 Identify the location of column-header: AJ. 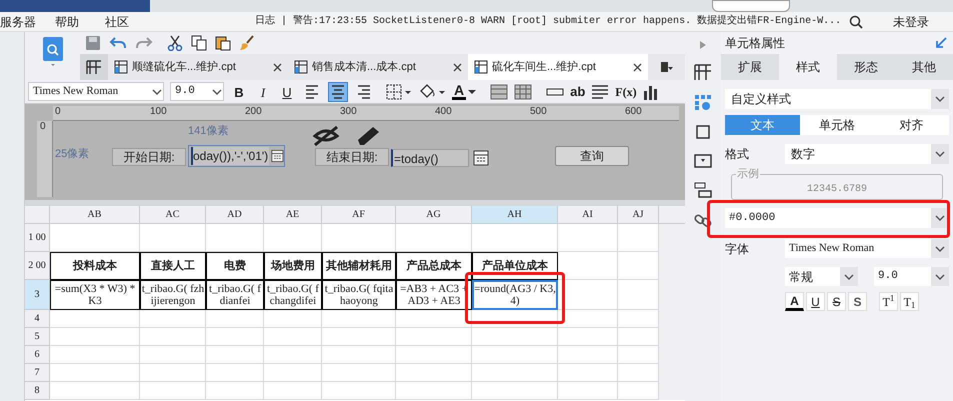
(638, 215).